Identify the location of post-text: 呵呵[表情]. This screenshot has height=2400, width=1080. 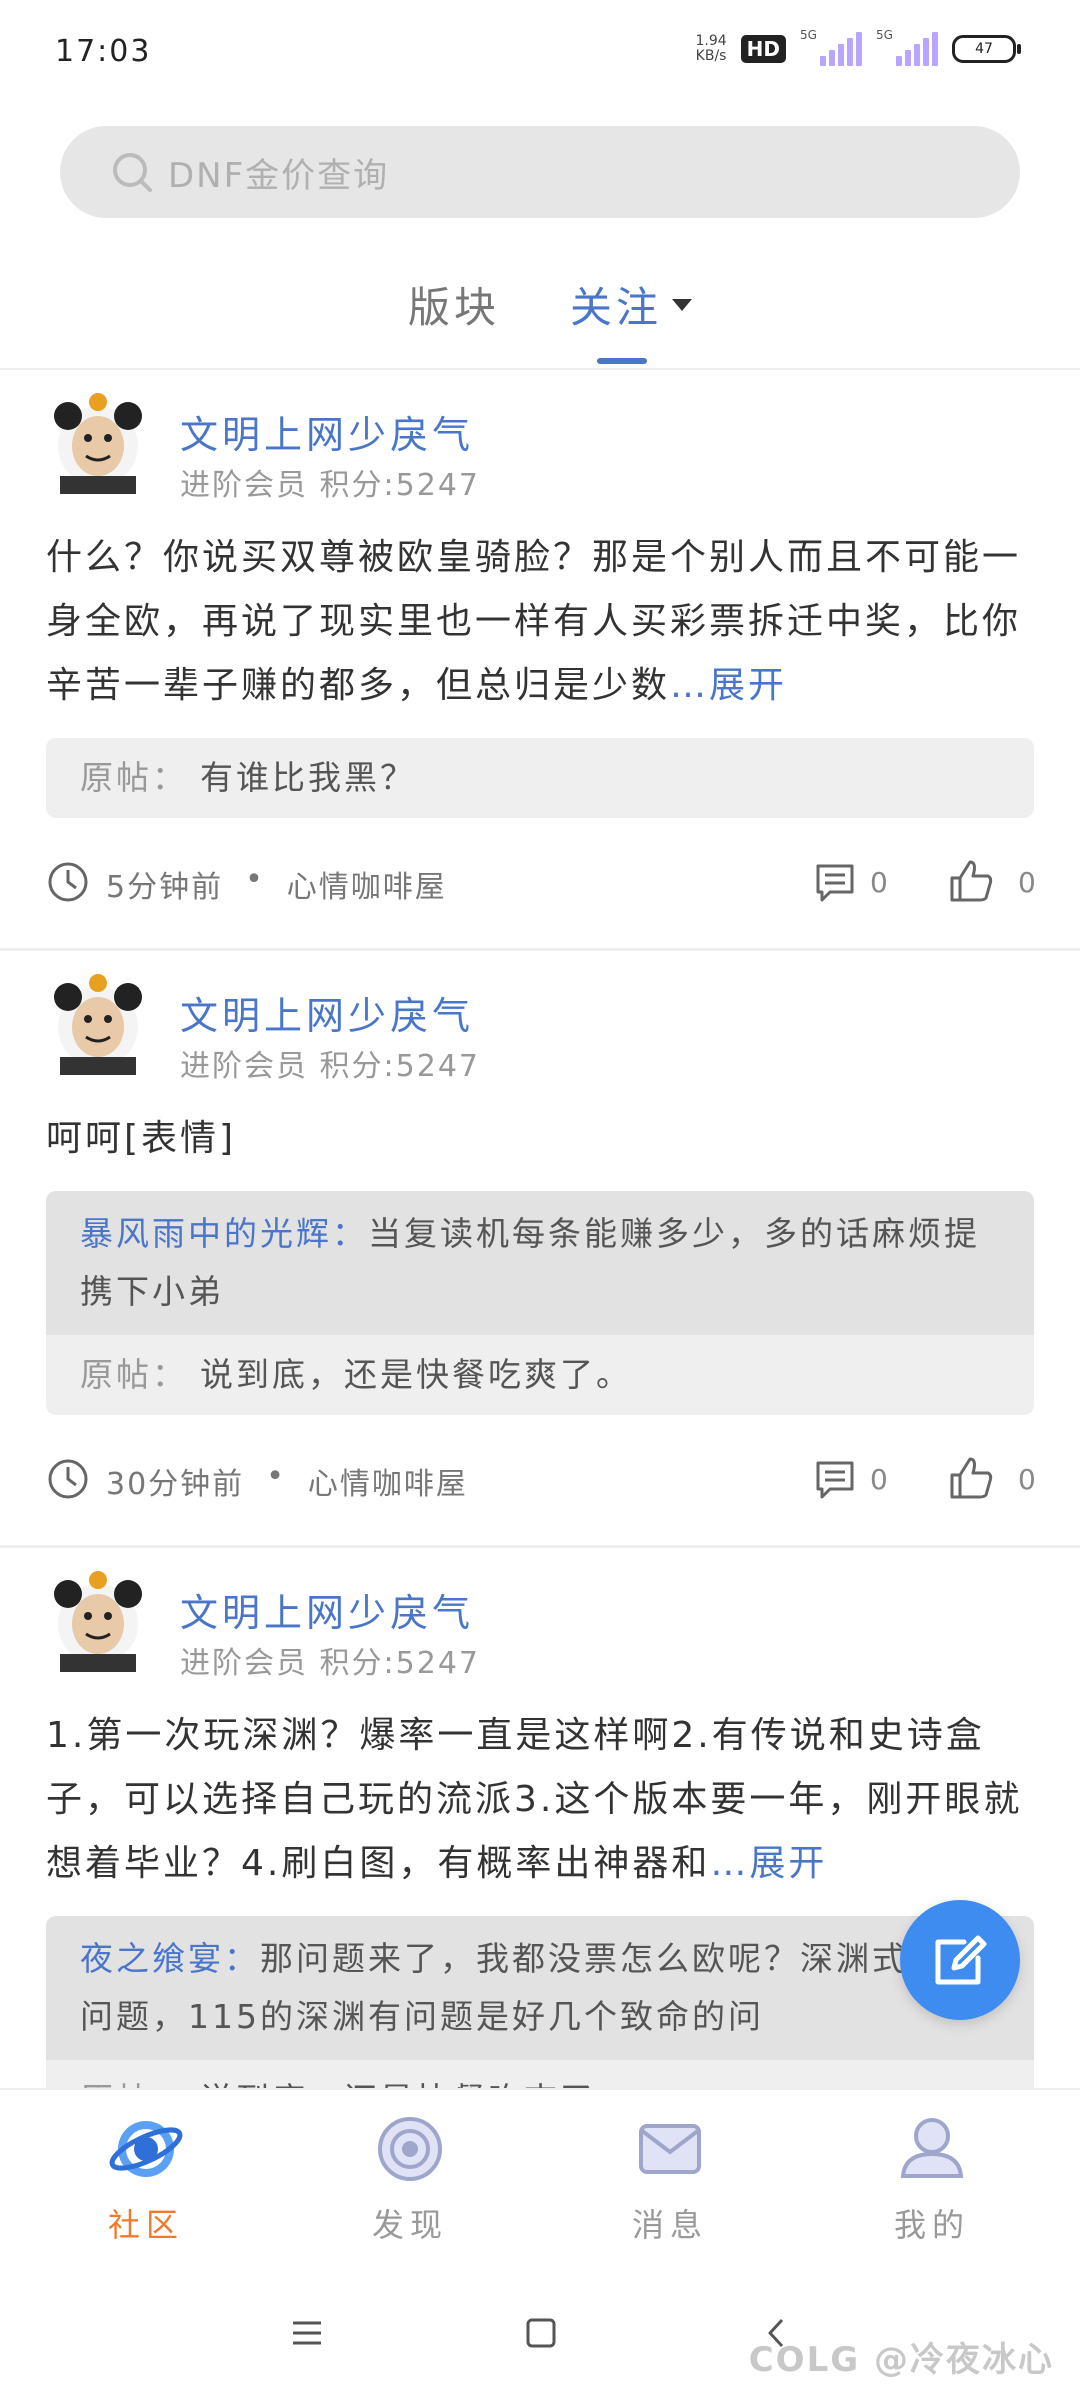
(540, 1139).